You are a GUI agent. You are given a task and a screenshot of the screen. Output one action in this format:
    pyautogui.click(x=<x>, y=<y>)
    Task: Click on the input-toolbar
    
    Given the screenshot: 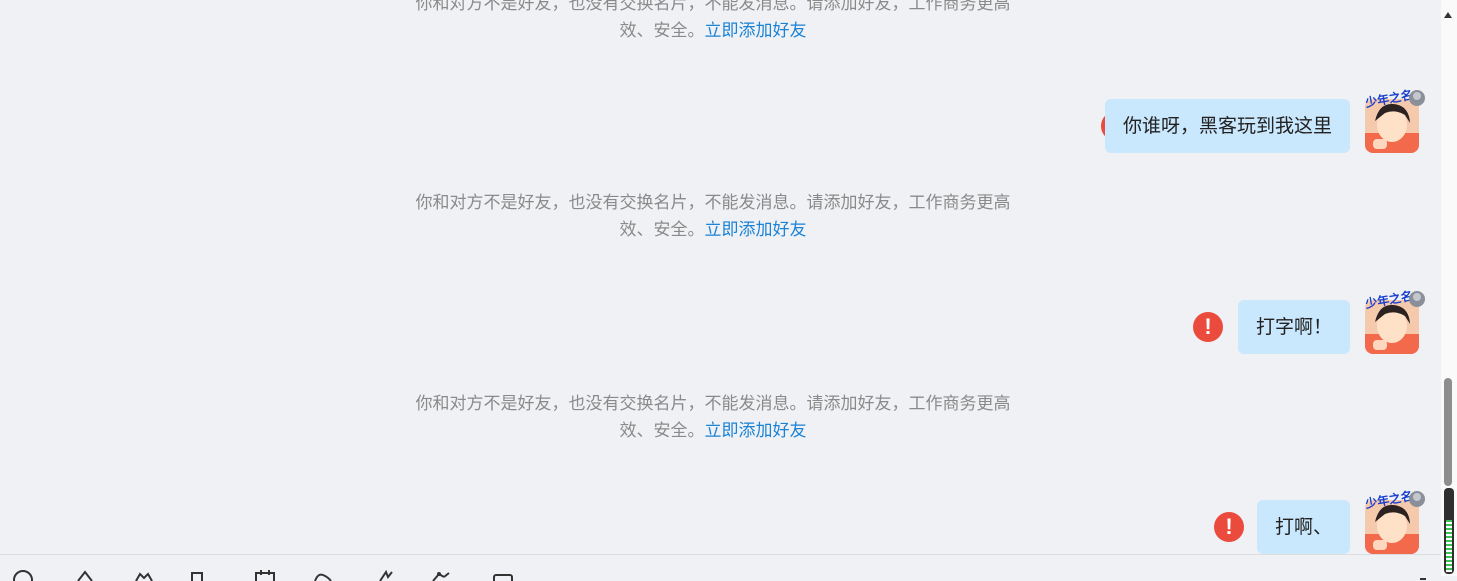 What is the action you would take?
    pyautogui.click(x=720, y=567)
    